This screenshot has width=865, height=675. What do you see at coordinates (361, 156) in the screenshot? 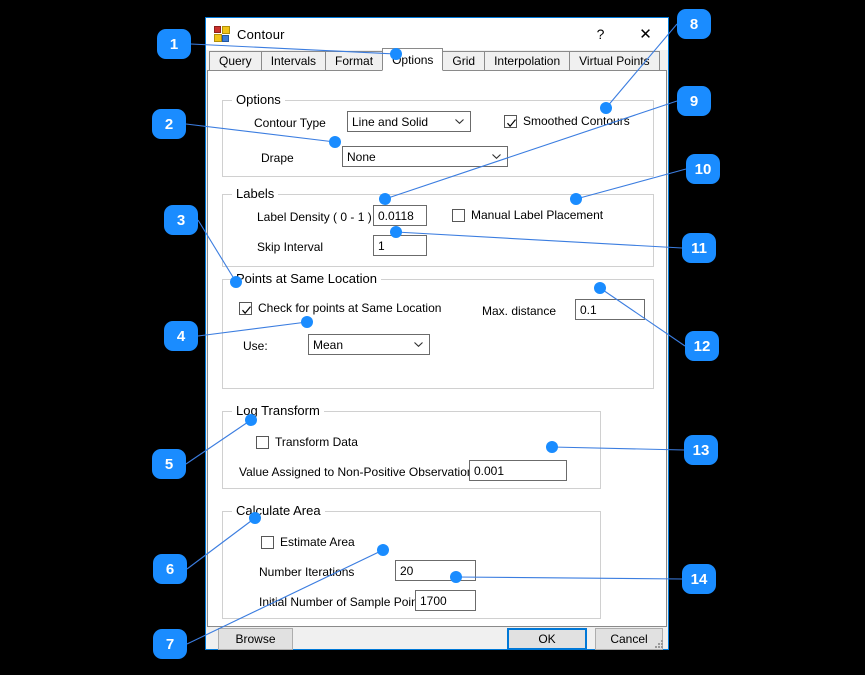
I see `drape-value: None` at bounding box center [361, 156].